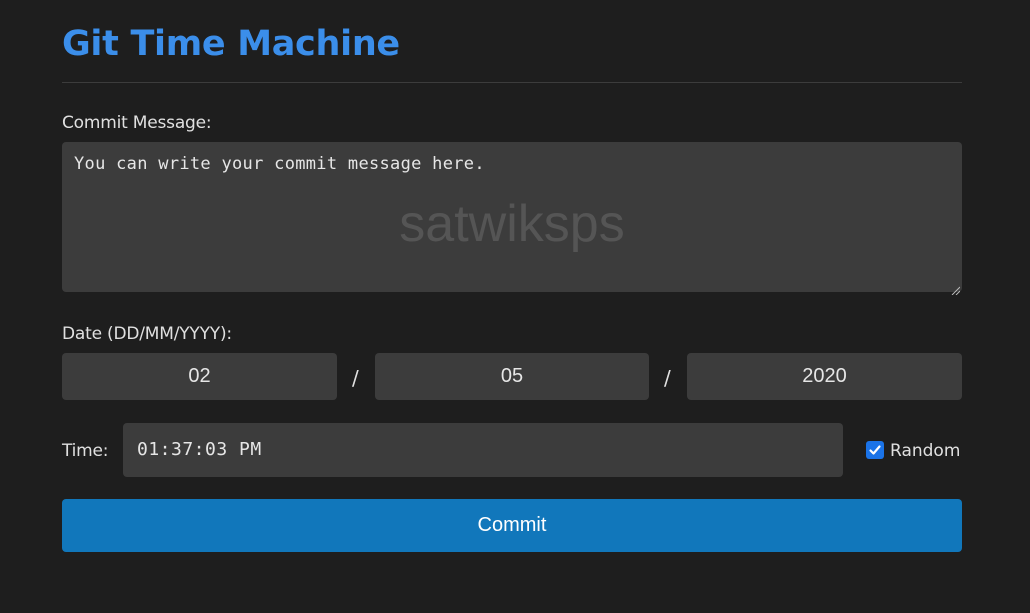 Image resolution: width=1030 pixels, height=613 pixels. Describe the element at coordinates (231, 44) in the screenshot. I see `page-title: Git Time Machine` at that location.